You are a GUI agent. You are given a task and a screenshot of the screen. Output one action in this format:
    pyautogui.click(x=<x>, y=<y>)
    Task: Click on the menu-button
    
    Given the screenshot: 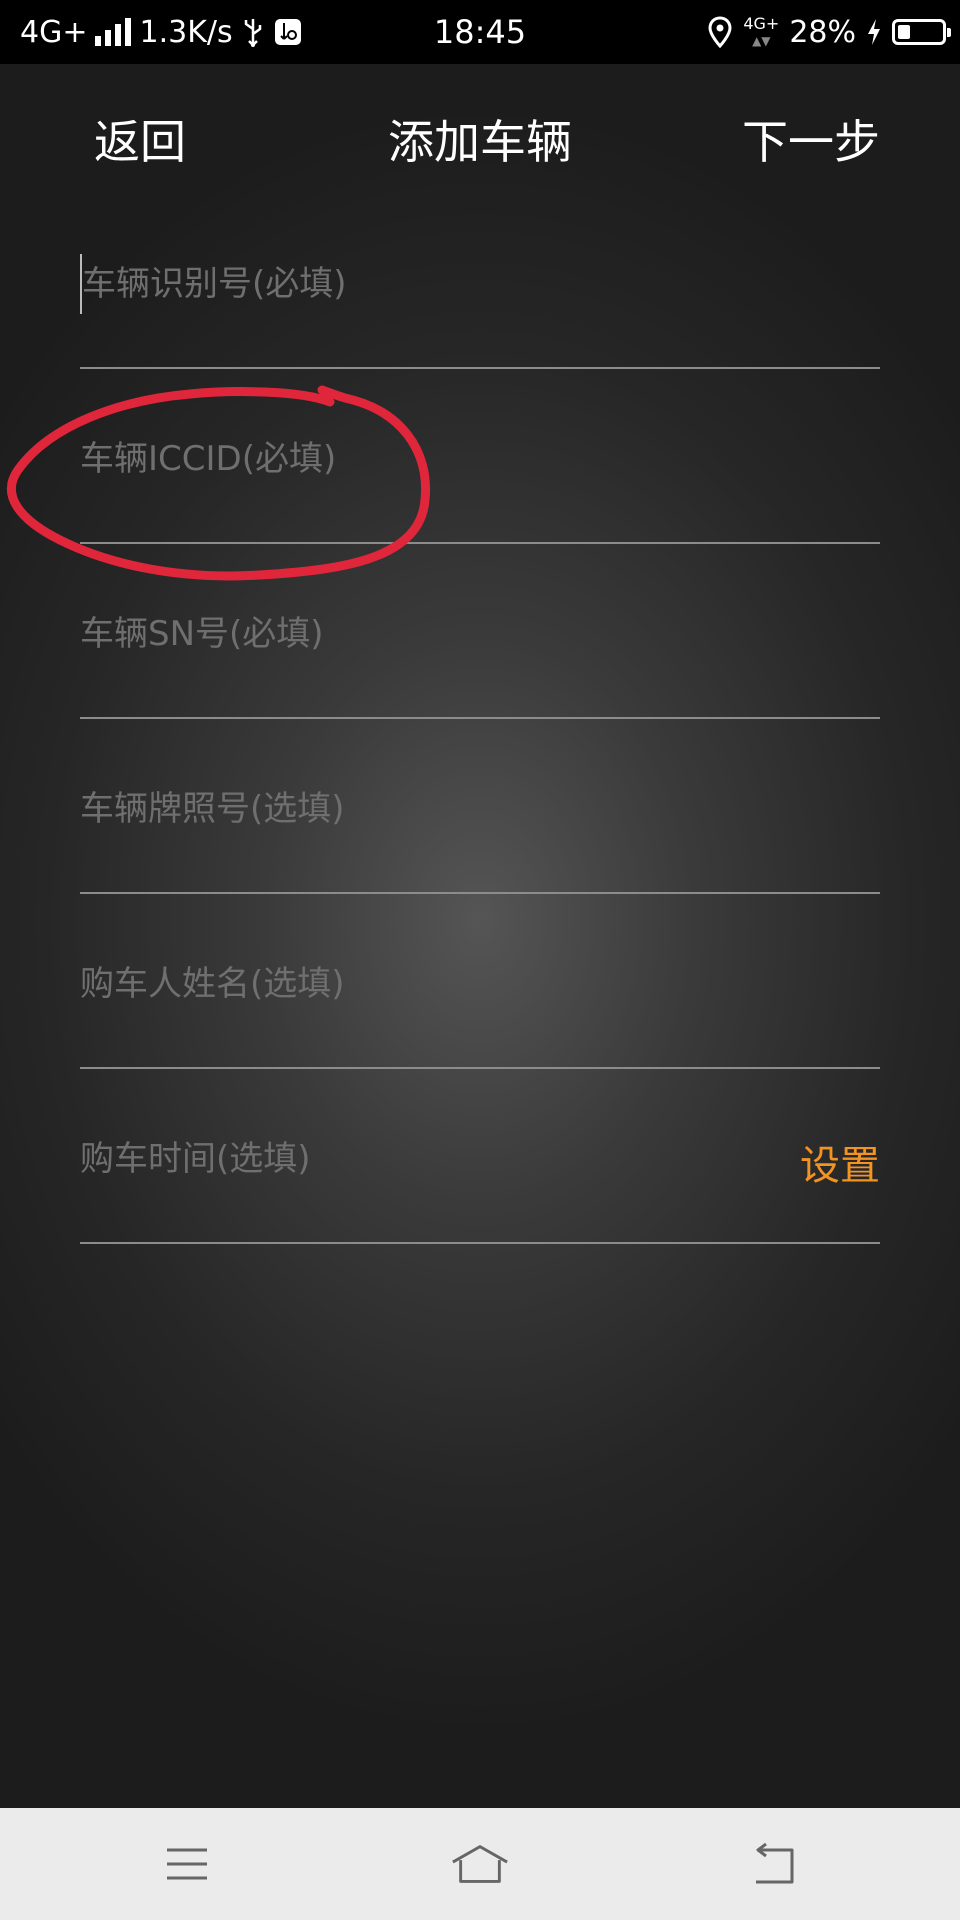 What is the action you would take?
    pyautogui.click(x=187, y=1864)
    